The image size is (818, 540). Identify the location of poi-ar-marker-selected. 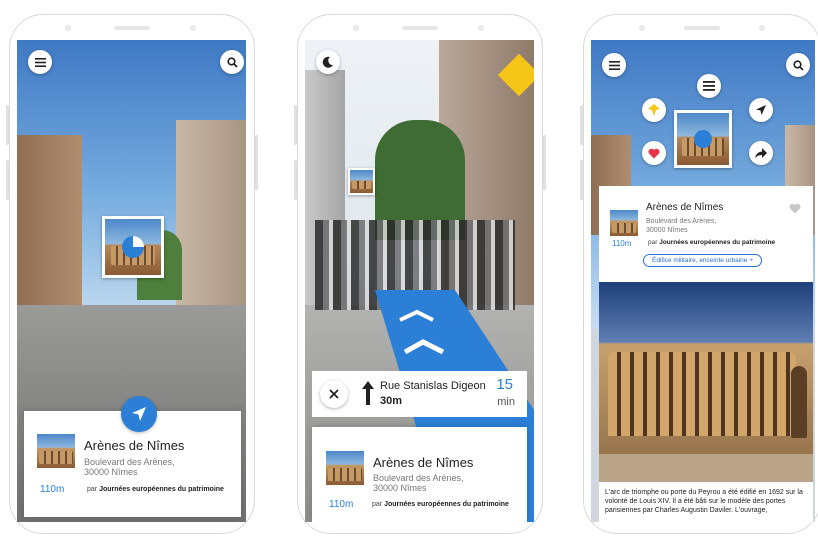
(703, 139).